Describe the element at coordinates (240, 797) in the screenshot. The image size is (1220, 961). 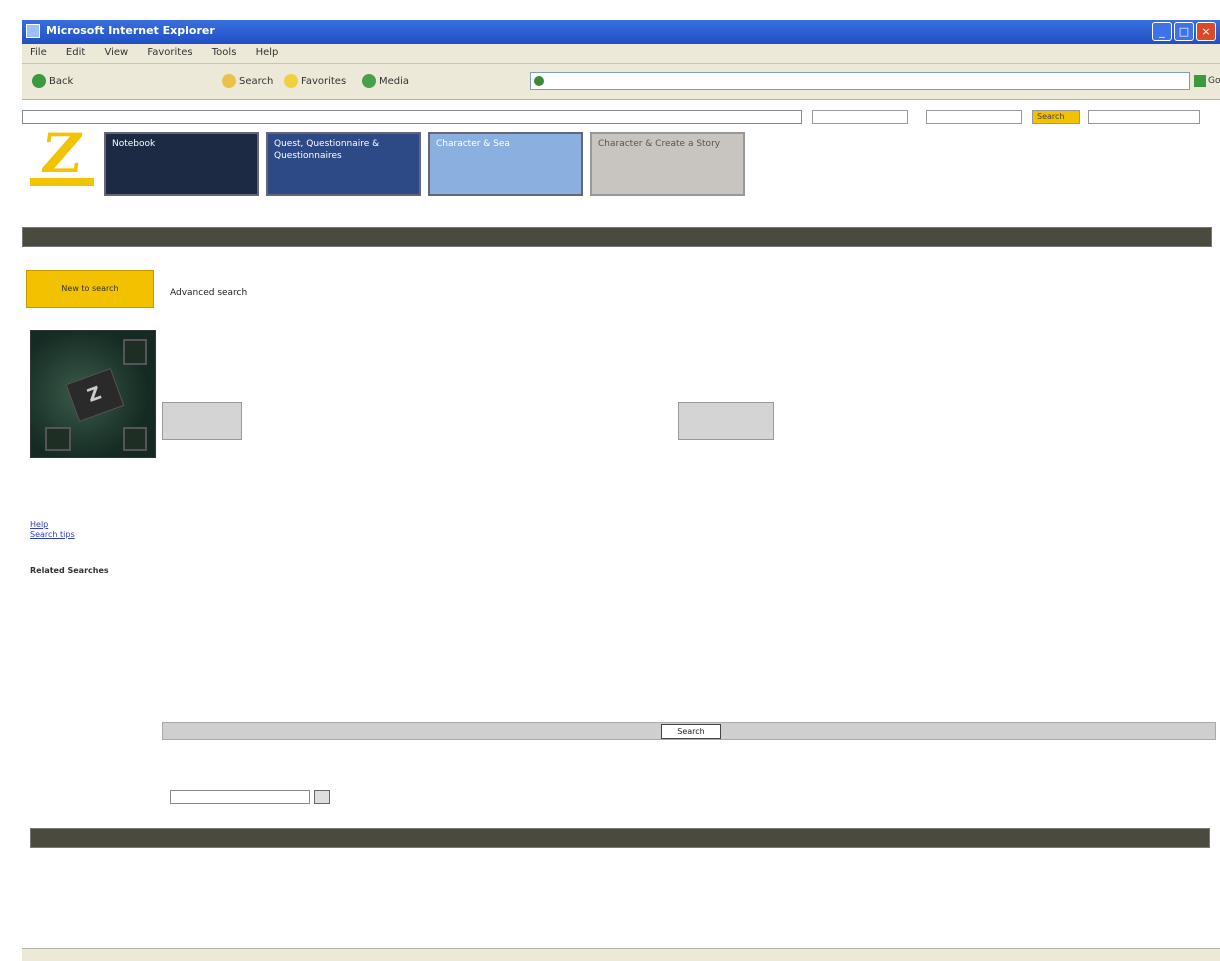
I see `jump-select` at that location.